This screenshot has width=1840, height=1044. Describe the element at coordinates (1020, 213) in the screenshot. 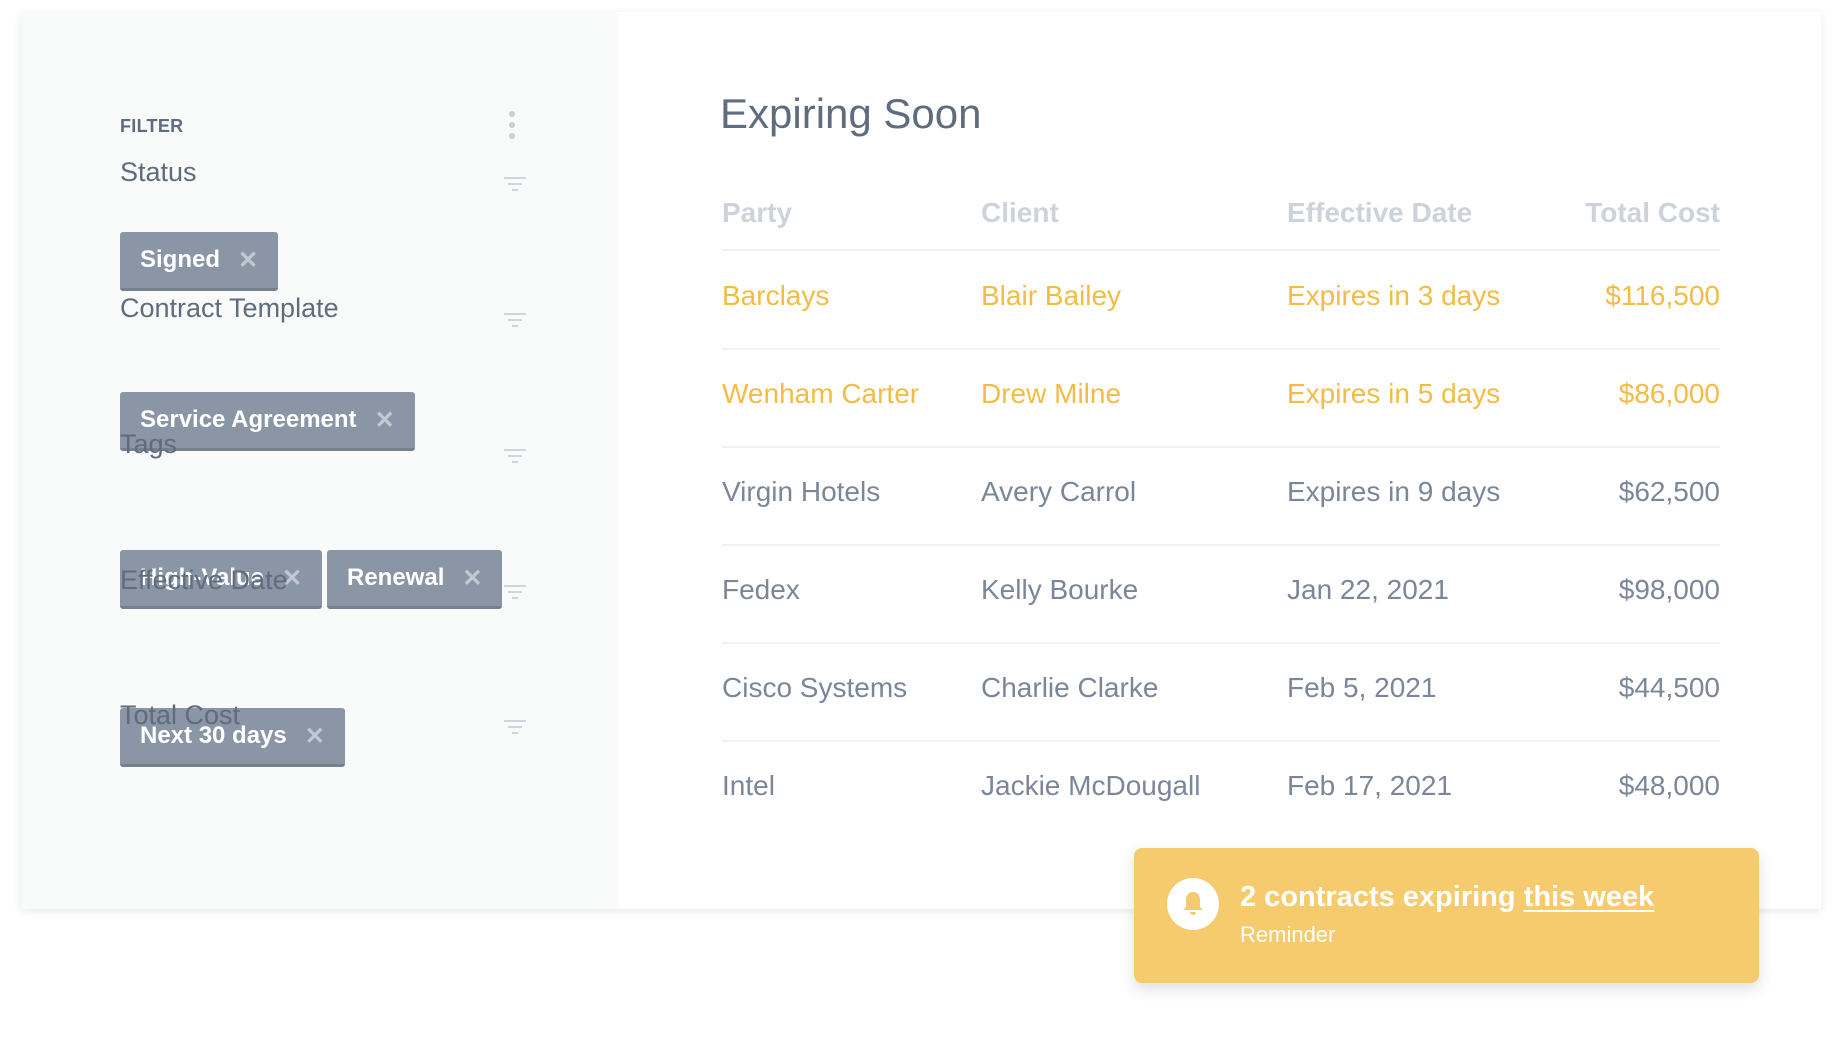

I see `column-header: Client` at that location.